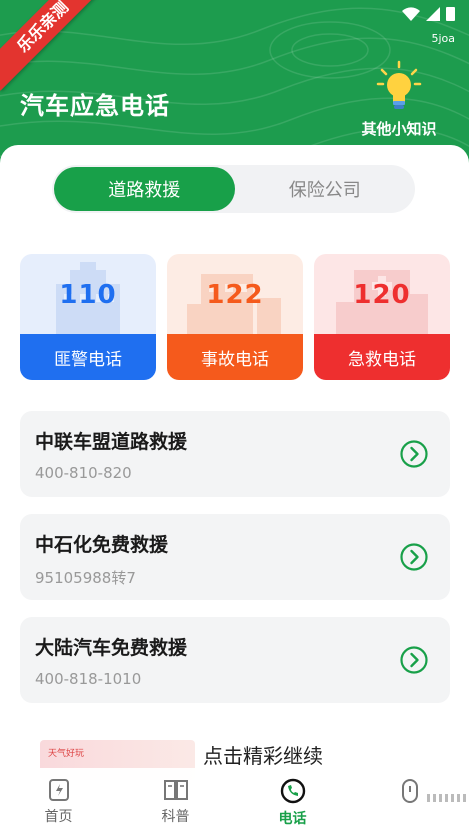 This screenshot has height=835, width=469. Describe the element at coordinates (235, 660) in the screenshot. I see `list-item: 大陆汽车免费救援 400-818-1010` at that location.